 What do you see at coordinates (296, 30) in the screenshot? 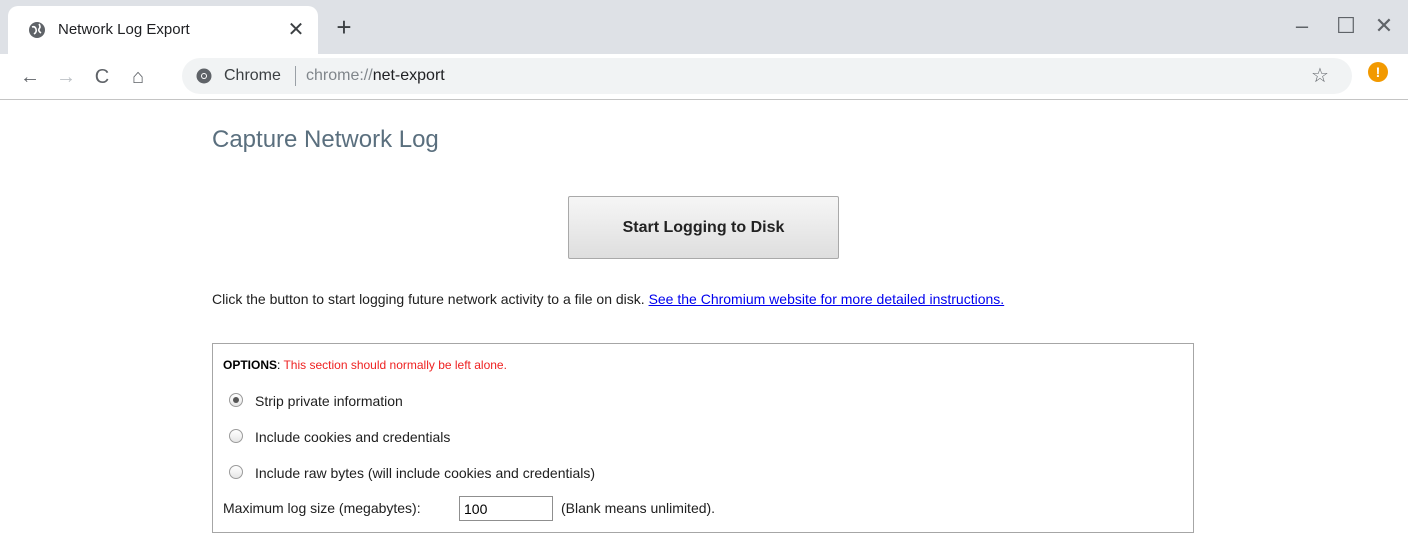
I see `tab-close-icon: ✕` at bounding box center [296, 30].